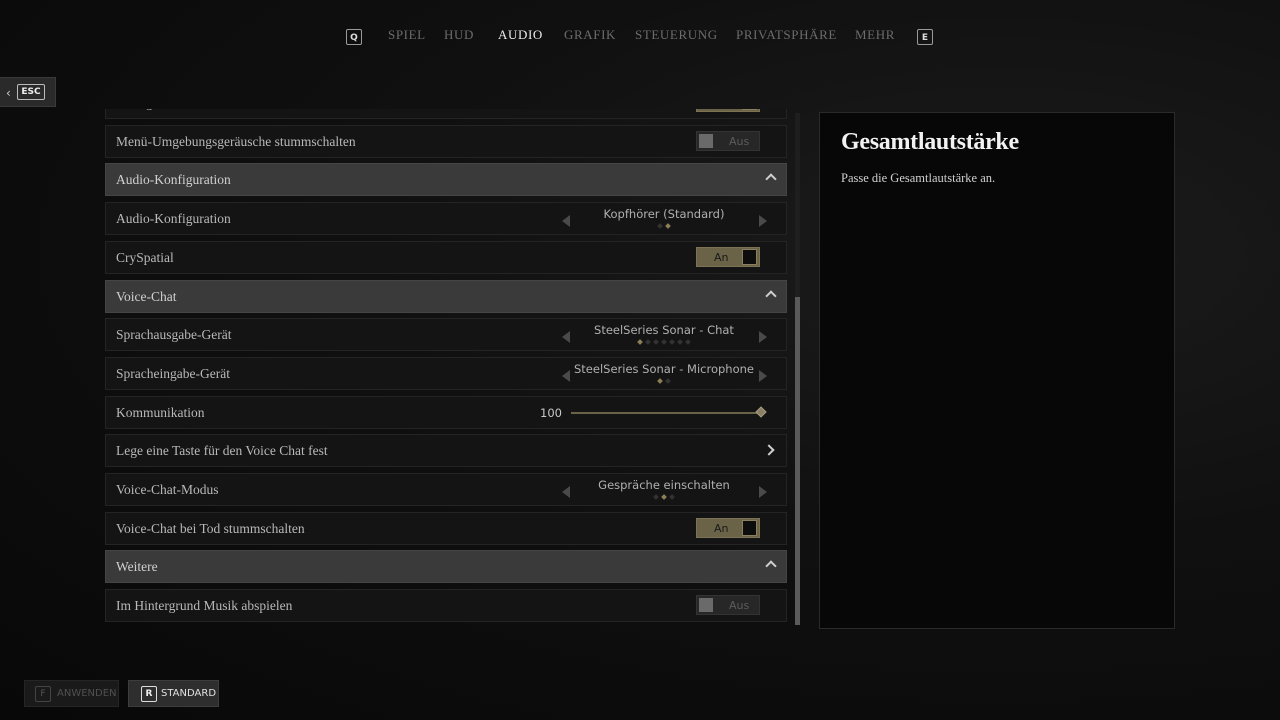  Describe the element at coordinates (930, 142) in the screenshot. I see `description-title: Gesamtlautstärke` at that location.